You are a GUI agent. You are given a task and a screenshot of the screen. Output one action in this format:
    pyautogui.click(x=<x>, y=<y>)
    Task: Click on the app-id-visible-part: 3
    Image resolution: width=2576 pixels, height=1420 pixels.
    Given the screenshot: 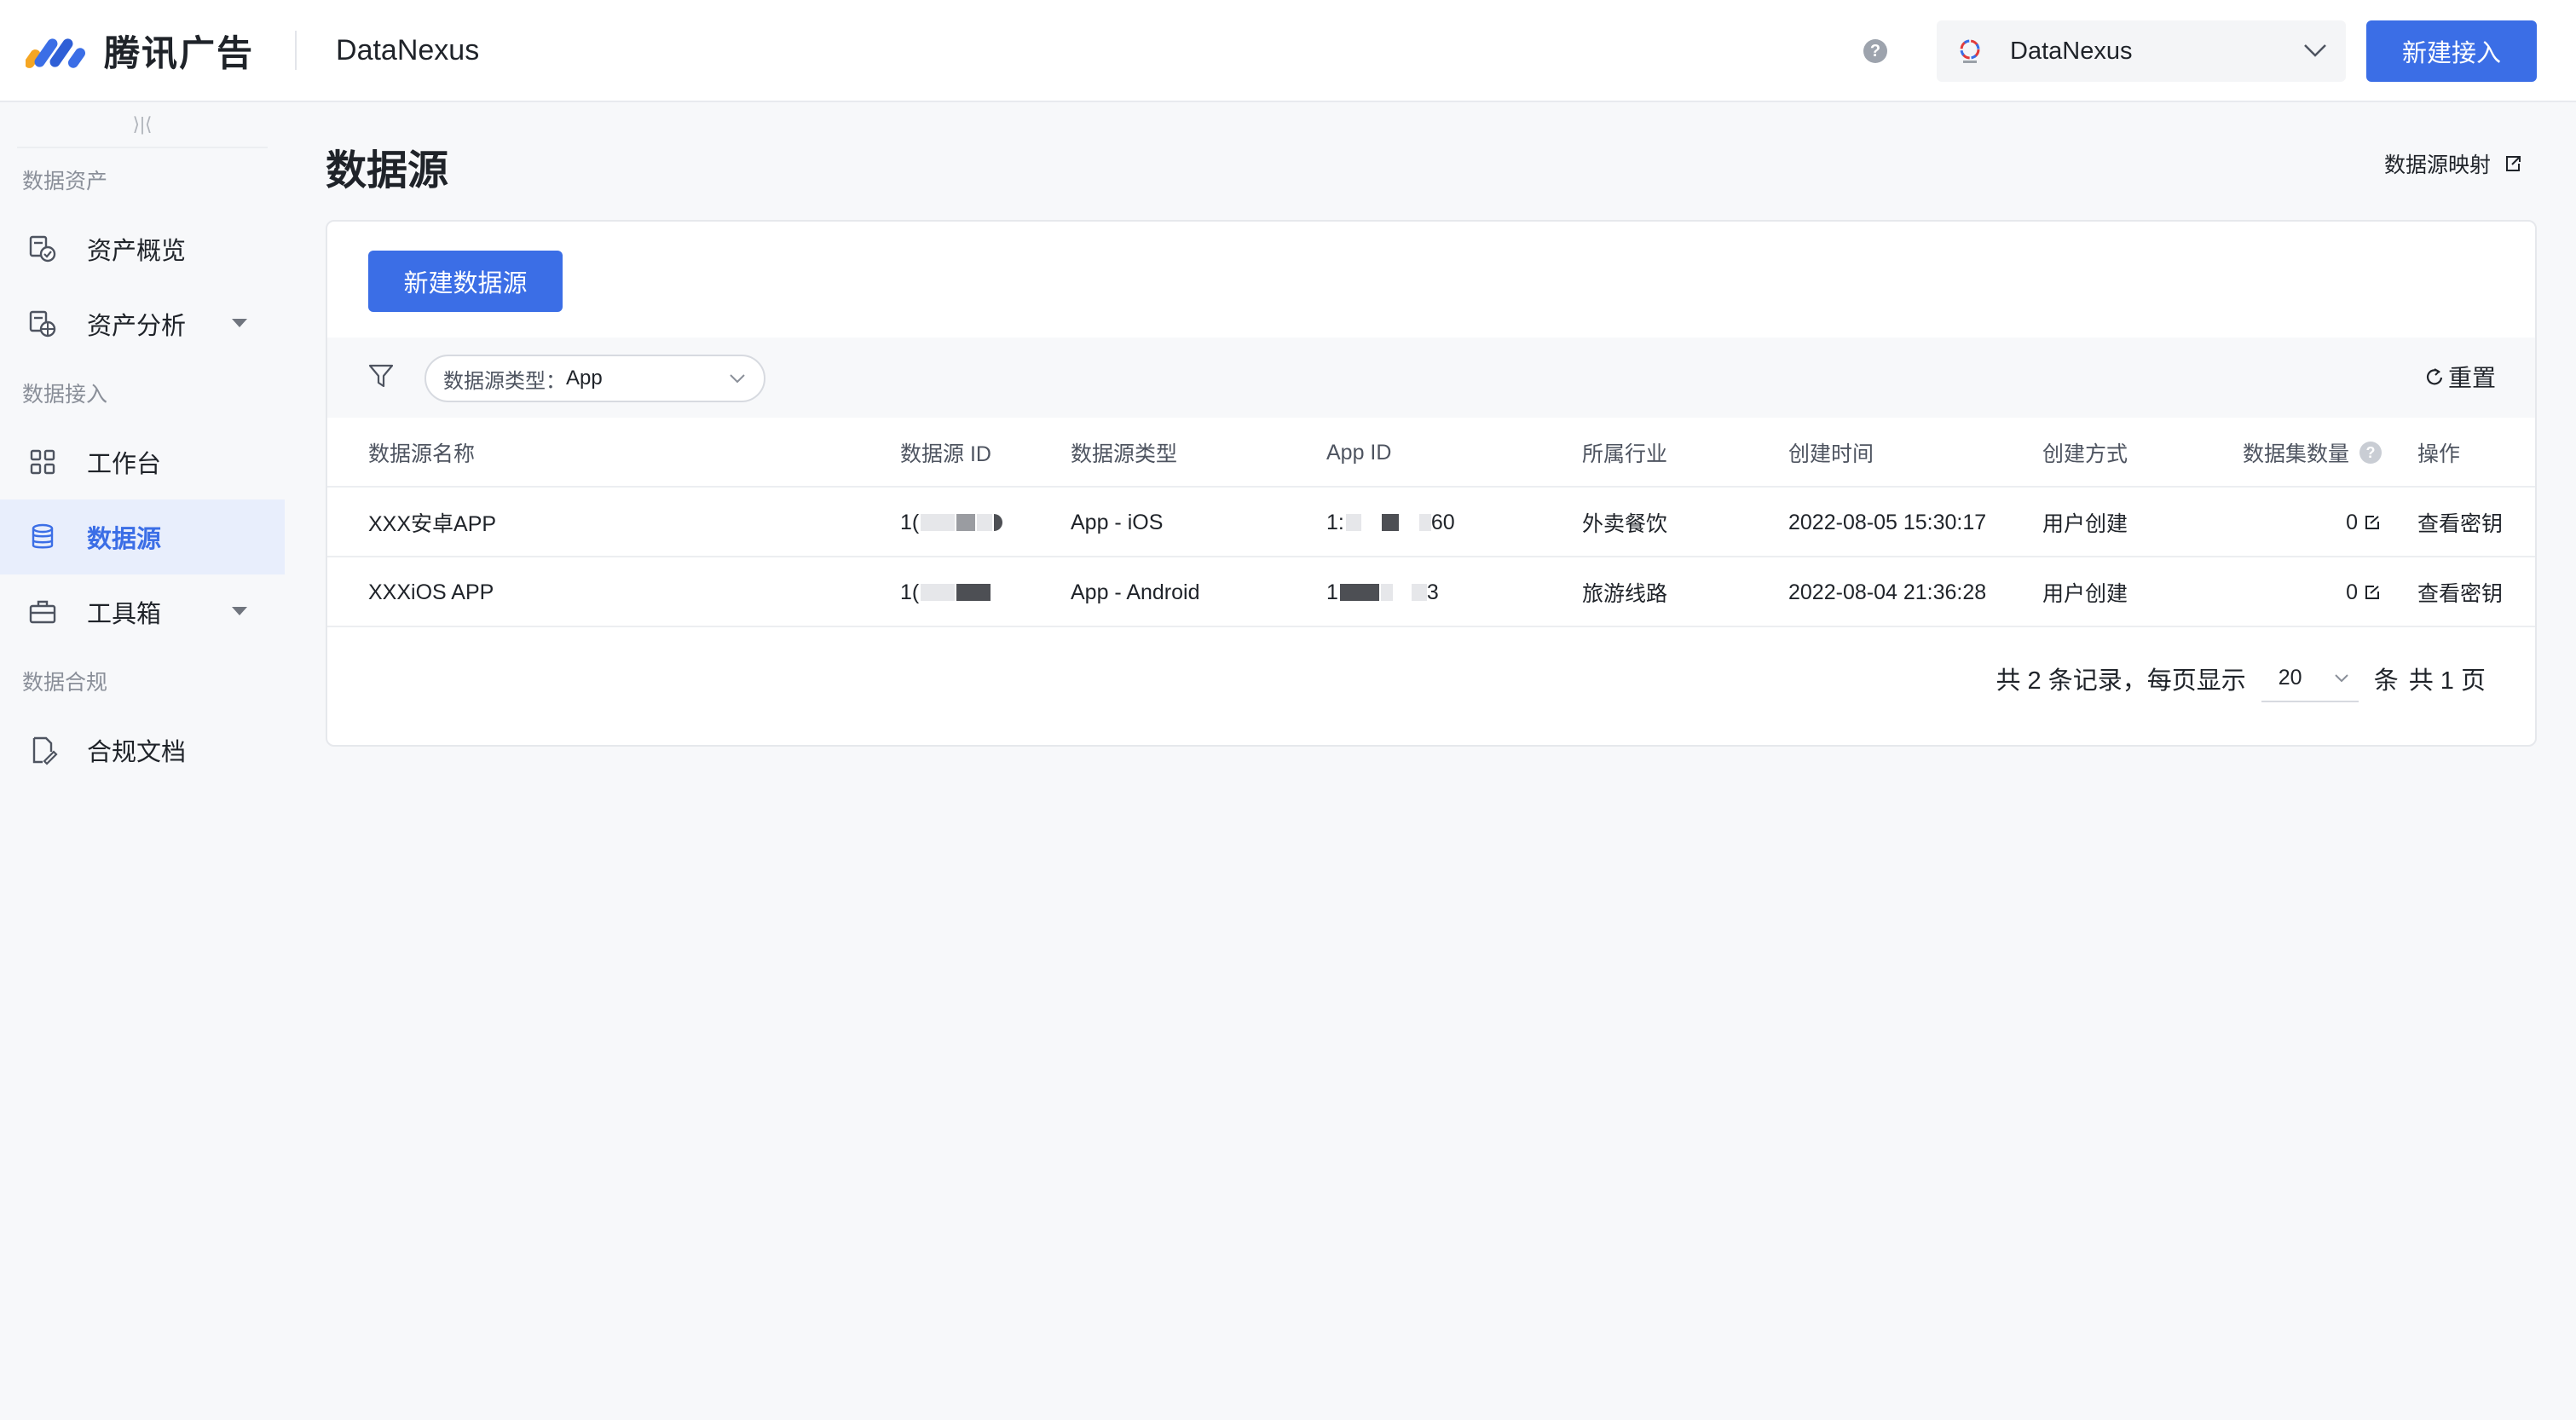 What is the action you would take?
    pyautogui.click(x=1432, y=592)
    